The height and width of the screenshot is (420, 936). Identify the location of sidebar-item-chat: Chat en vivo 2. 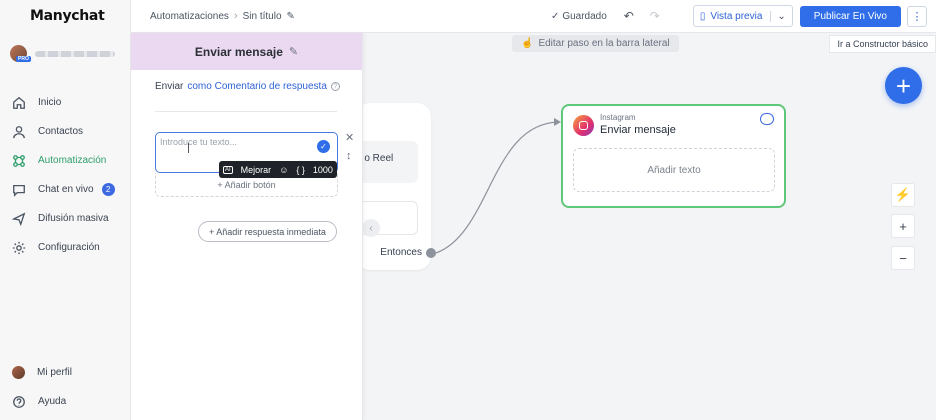
(65, 189).